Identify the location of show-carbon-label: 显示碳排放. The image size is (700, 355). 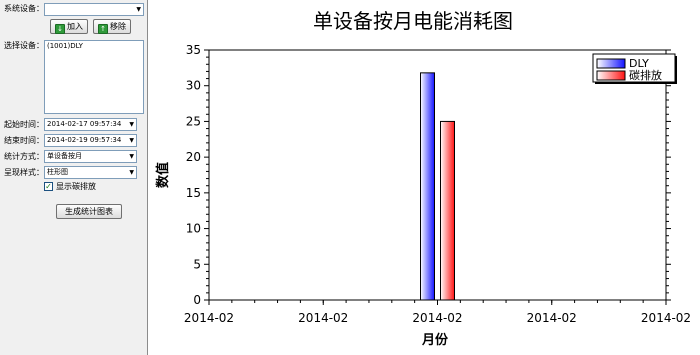
(76, 186).